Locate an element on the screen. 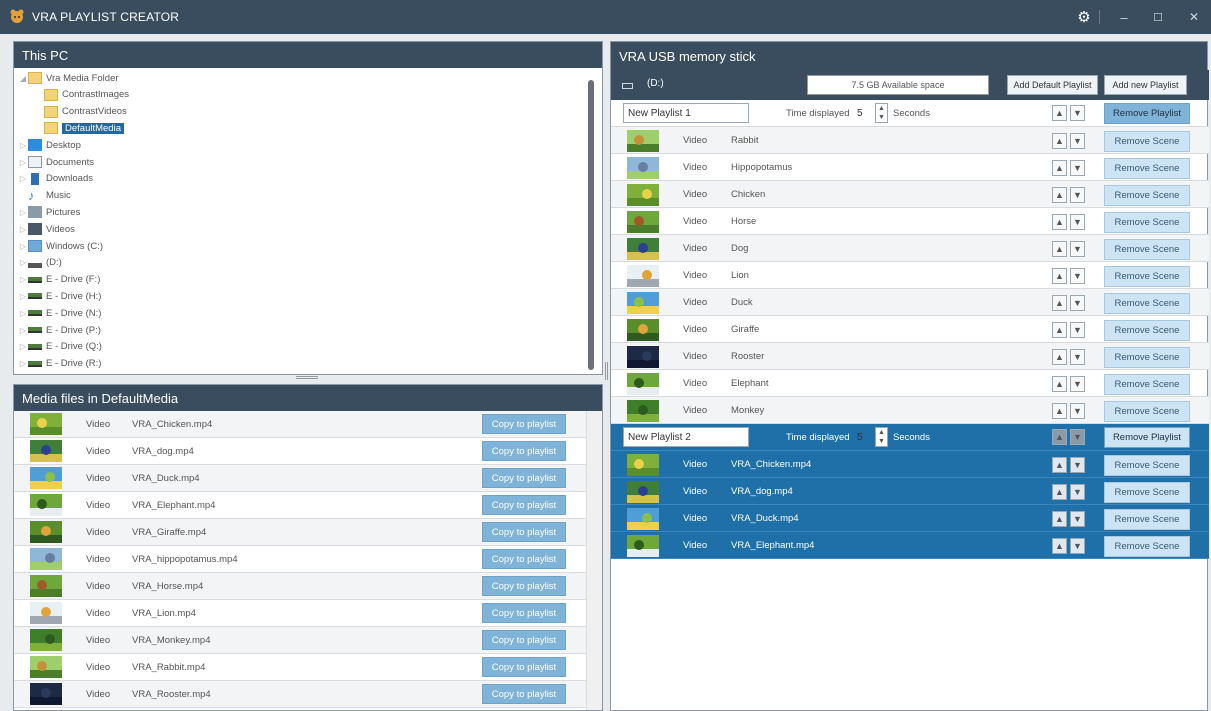 Image resolution: width=1211 pixels, height=711 pixels. tree-item: DefaultMedia is located at coordinates (79, 128).